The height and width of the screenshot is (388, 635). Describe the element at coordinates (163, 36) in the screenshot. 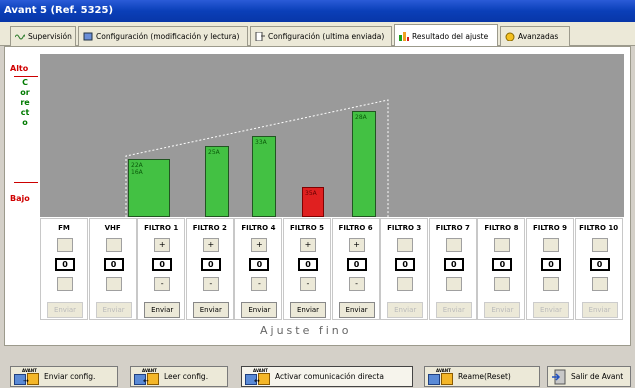

I see `tab-configuracion: Configuración (modificación y lectura)` at that location.